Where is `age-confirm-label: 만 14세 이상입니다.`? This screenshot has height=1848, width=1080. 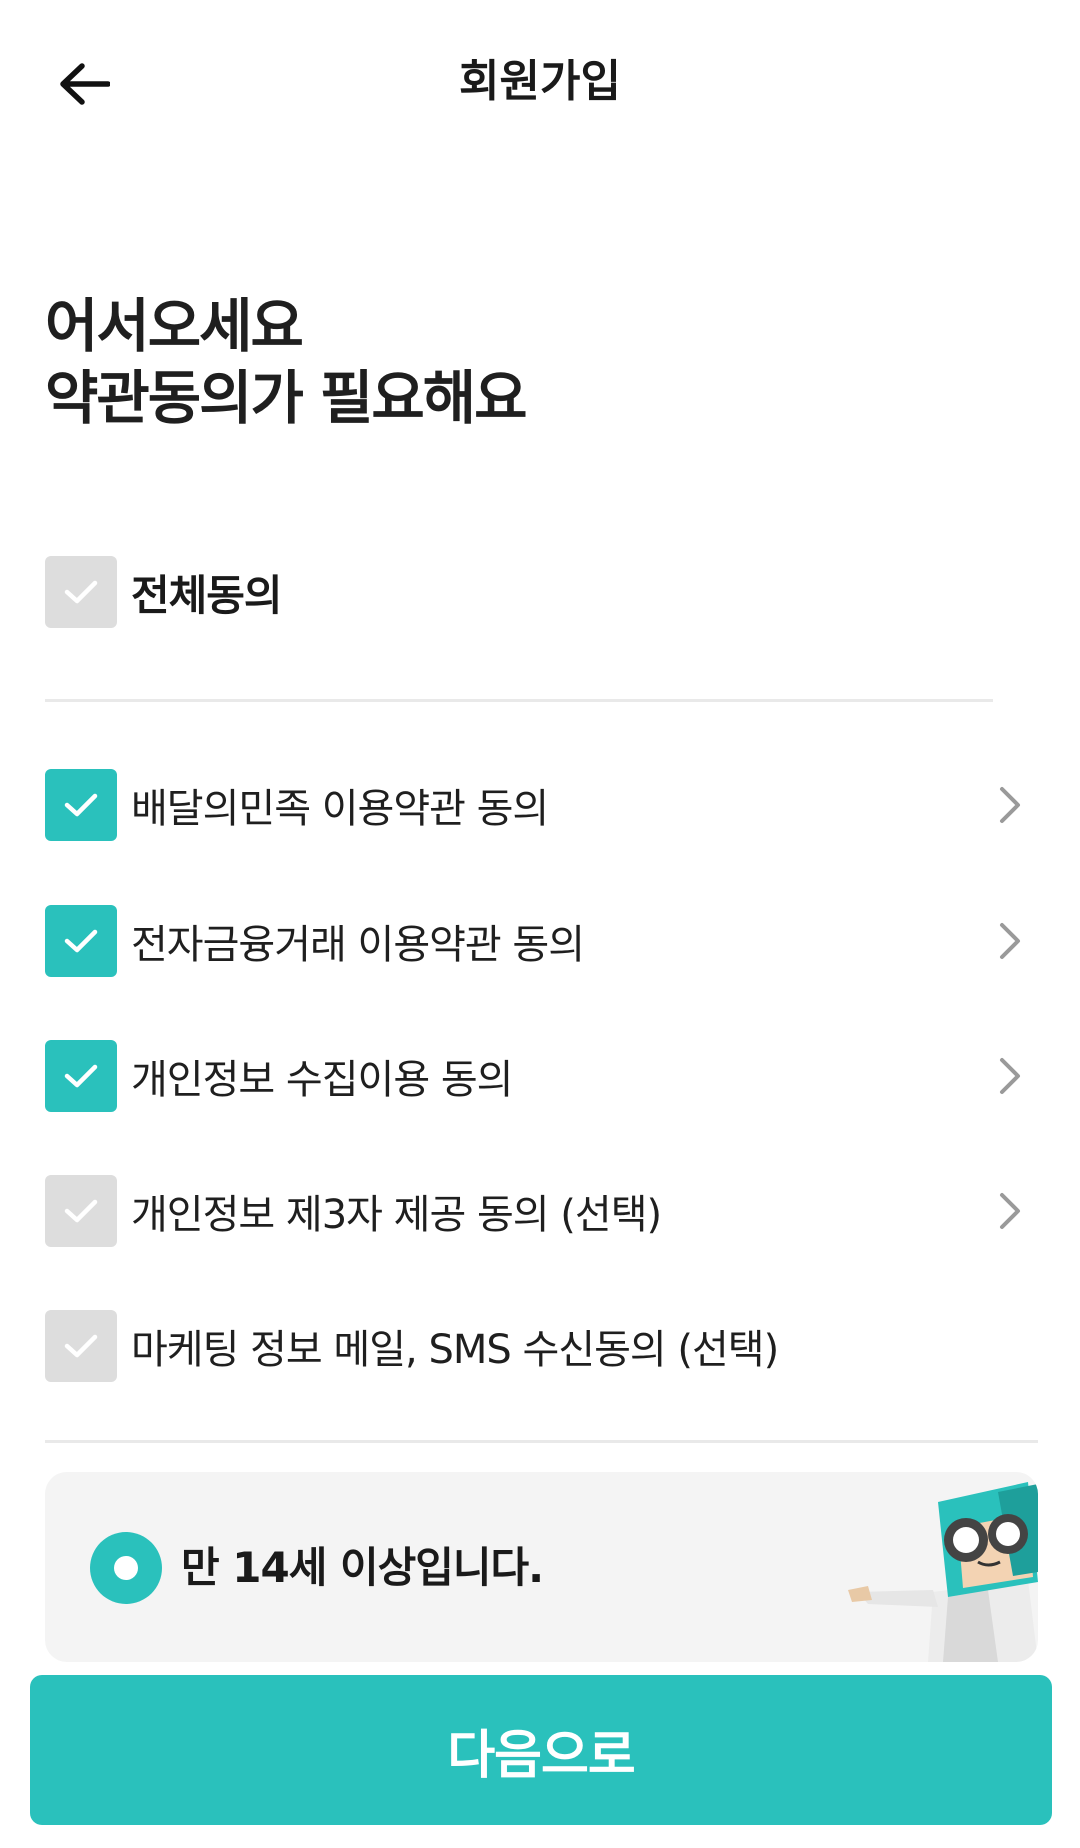
age-confirm-label: 만 14세 이상입니다. is located at coordinates (362, 1567).